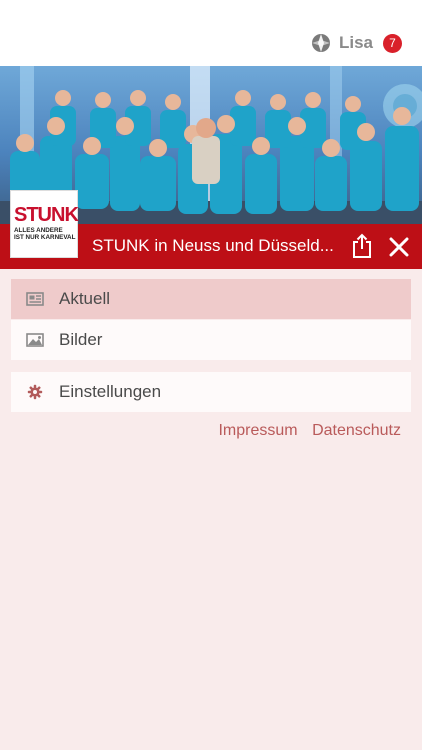 The height and width of the screenshot is (750, 422). I want to click on menu-item-aktuell: Aktuell, so click(211, 299).